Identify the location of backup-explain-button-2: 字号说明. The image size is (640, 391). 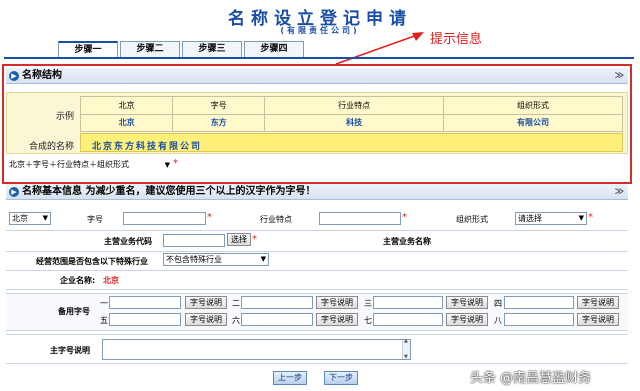
(337, 302).